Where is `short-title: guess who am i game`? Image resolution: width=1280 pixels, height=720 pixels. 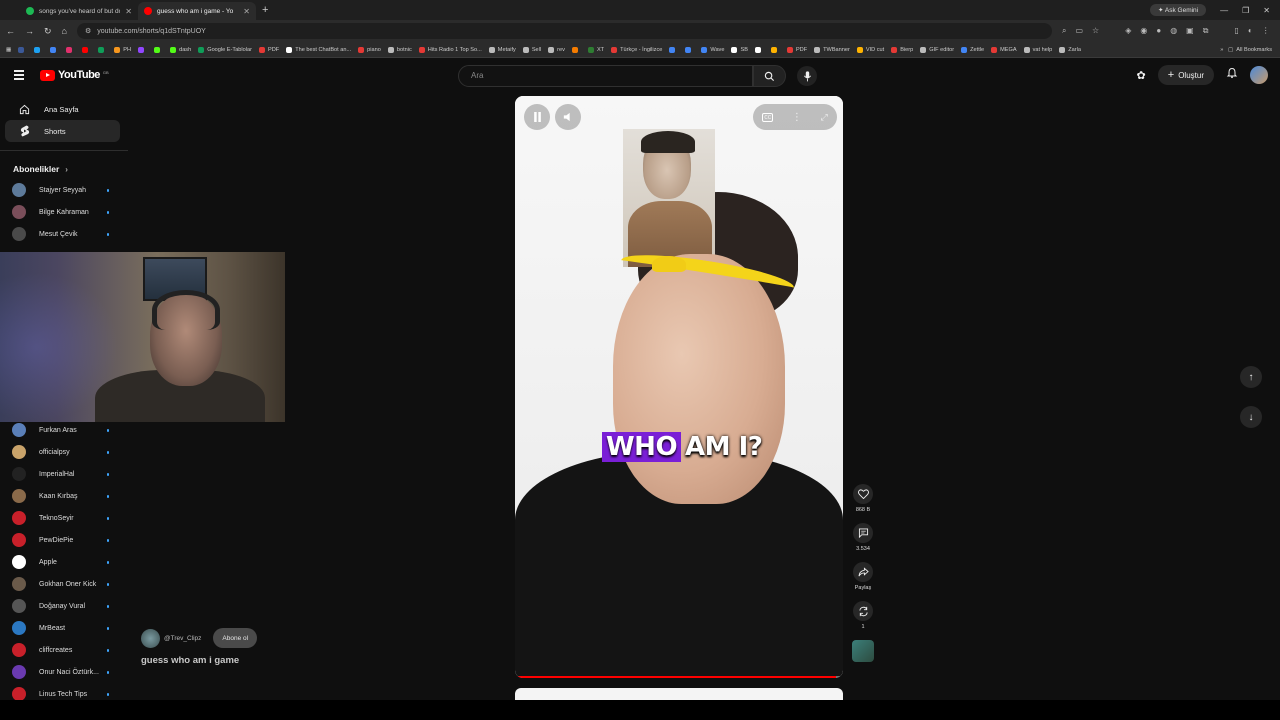
short-title: guess who am i game is located at coordinates (190, 660).